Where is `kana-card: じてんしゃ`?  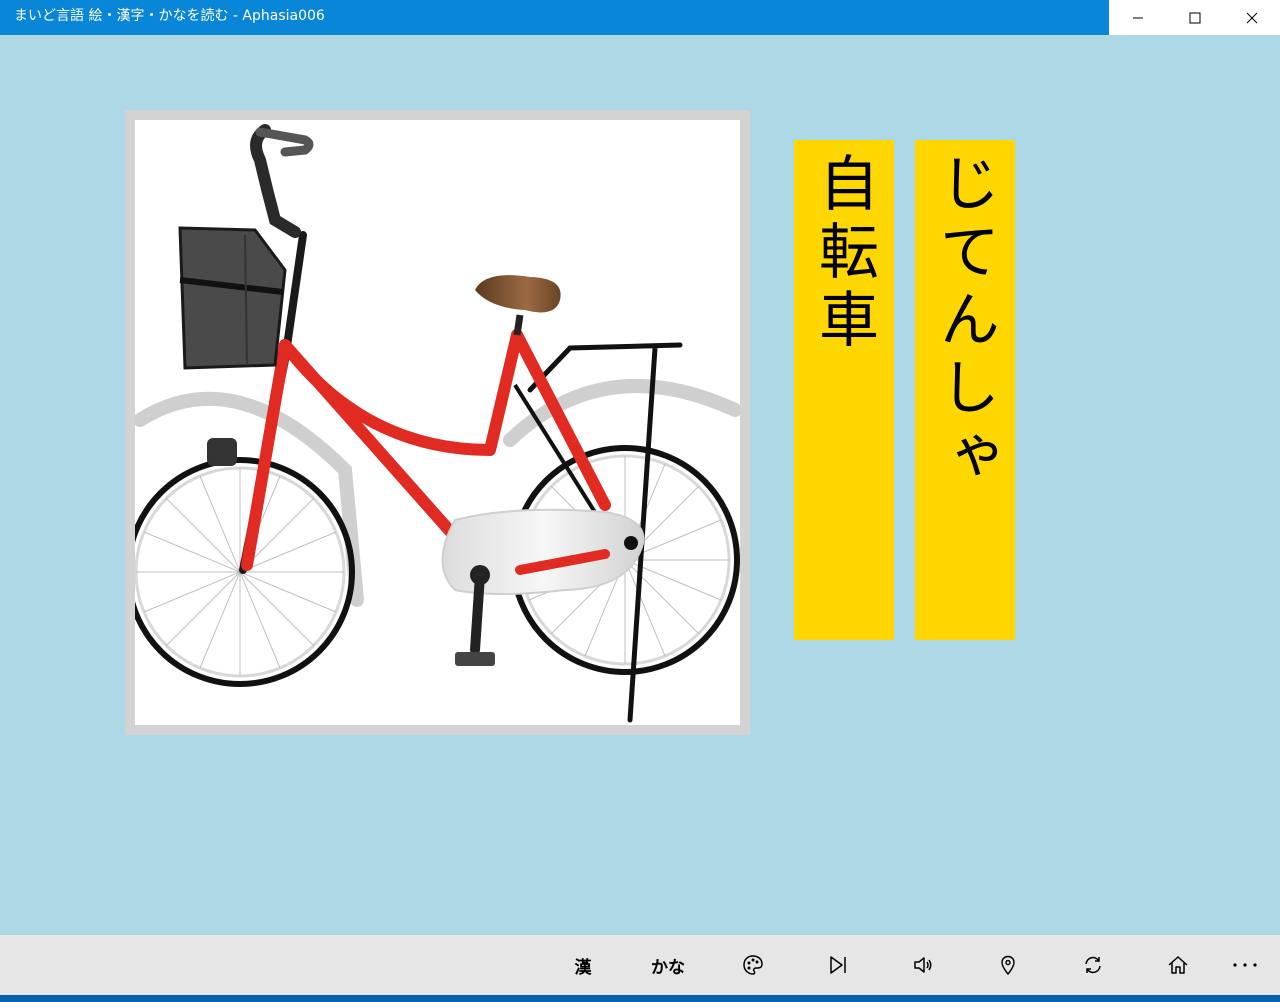 kana-card: じてんしゃ is located at coordinates (965, 390).